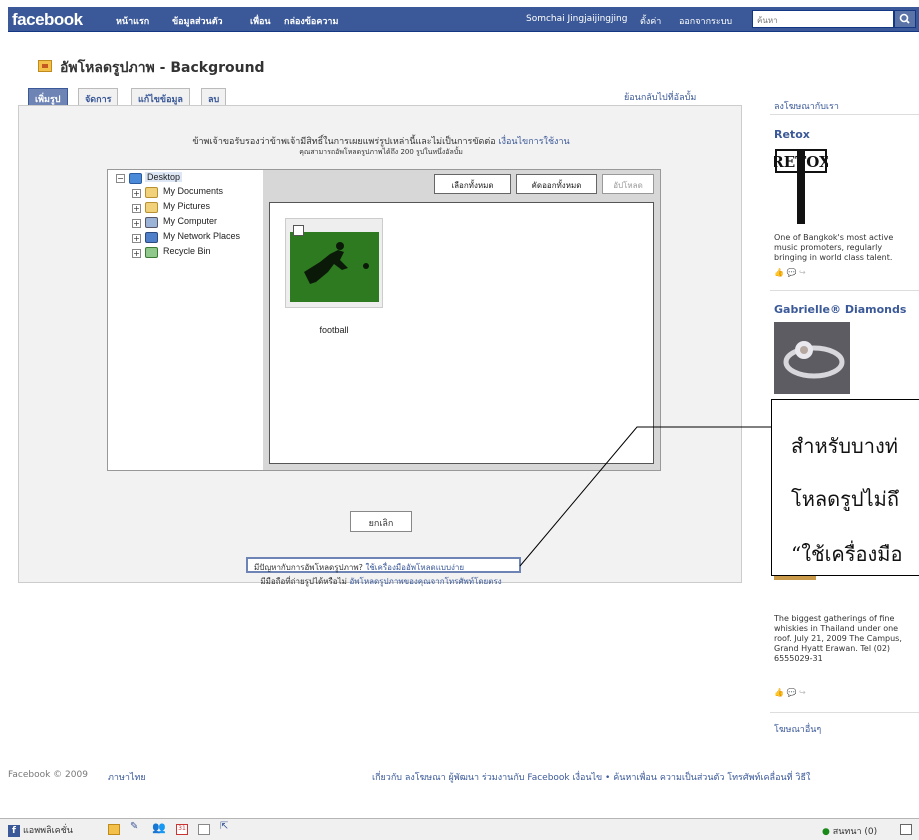  What do you see at coordinates (14, 831) in the screenshot?
I see `facebook-f-icon: f` at bounding box center [14, 831].